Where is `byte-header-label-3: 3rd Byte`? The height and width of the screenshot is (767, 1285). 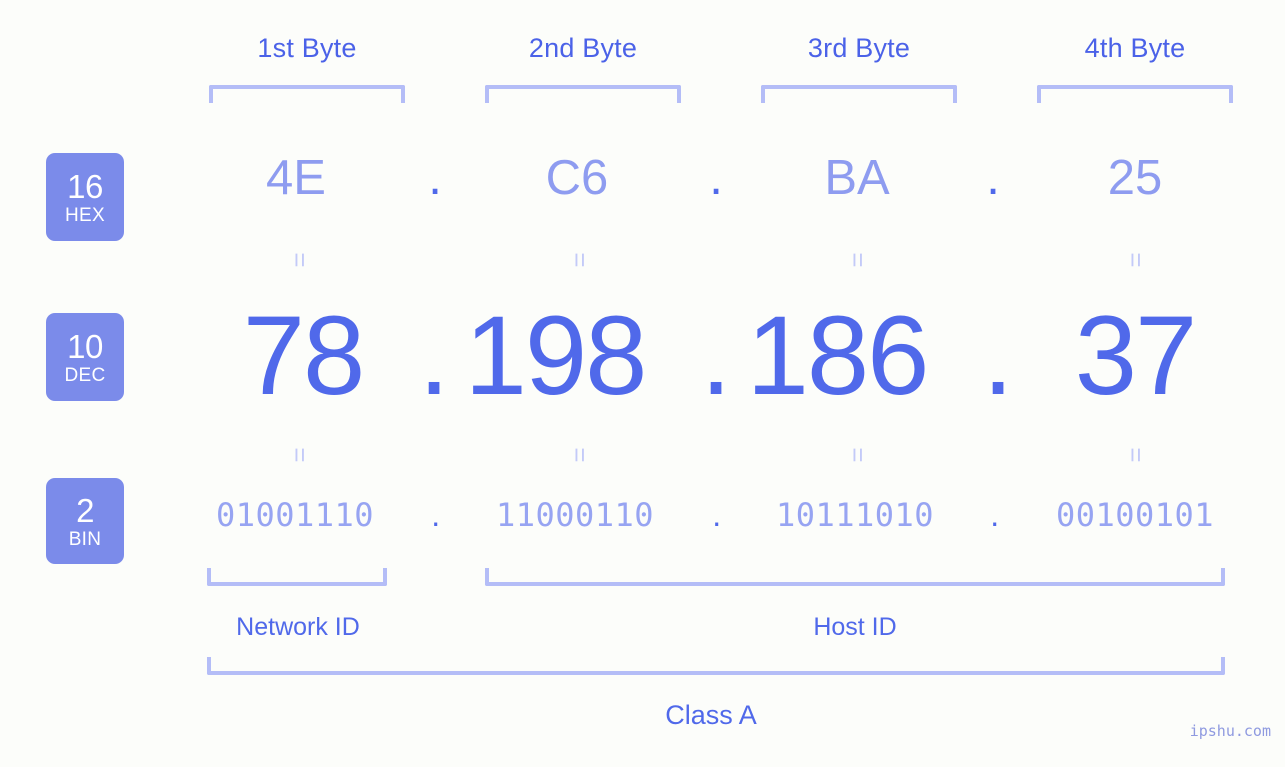
byte-header-label-3: 3rd Byte is located at coordinates (859, 48).